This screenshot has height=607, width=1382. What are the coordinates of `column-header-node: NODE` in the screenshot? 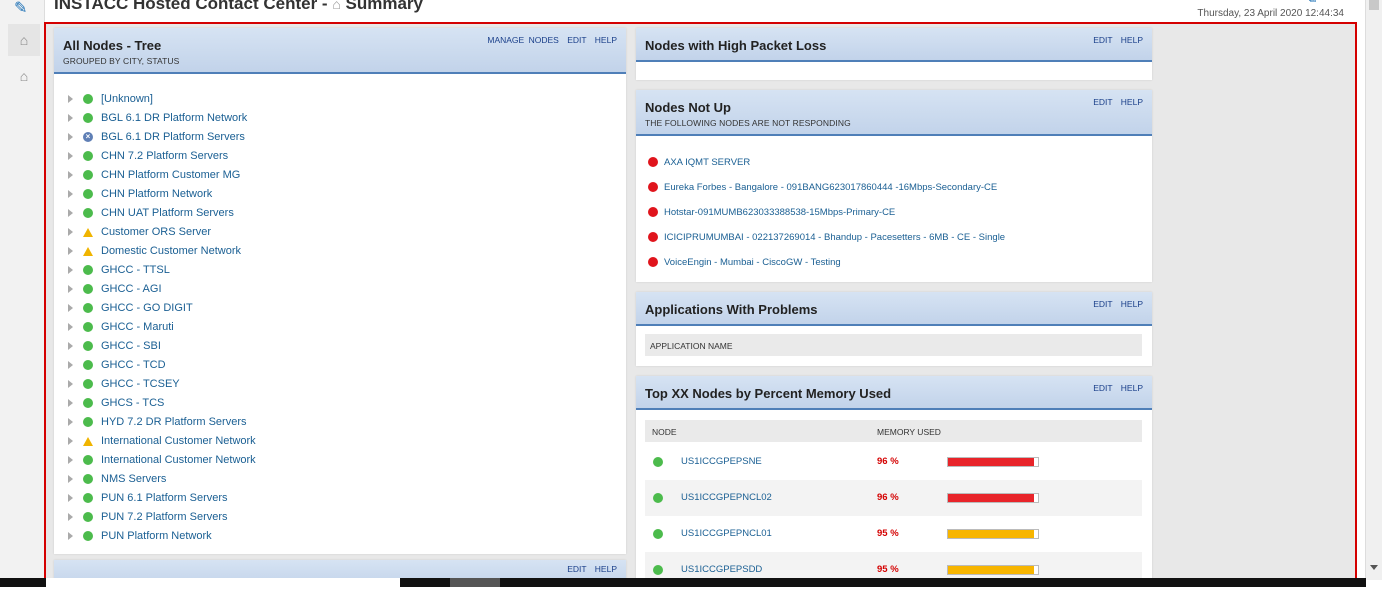 It's located at (664, 432).